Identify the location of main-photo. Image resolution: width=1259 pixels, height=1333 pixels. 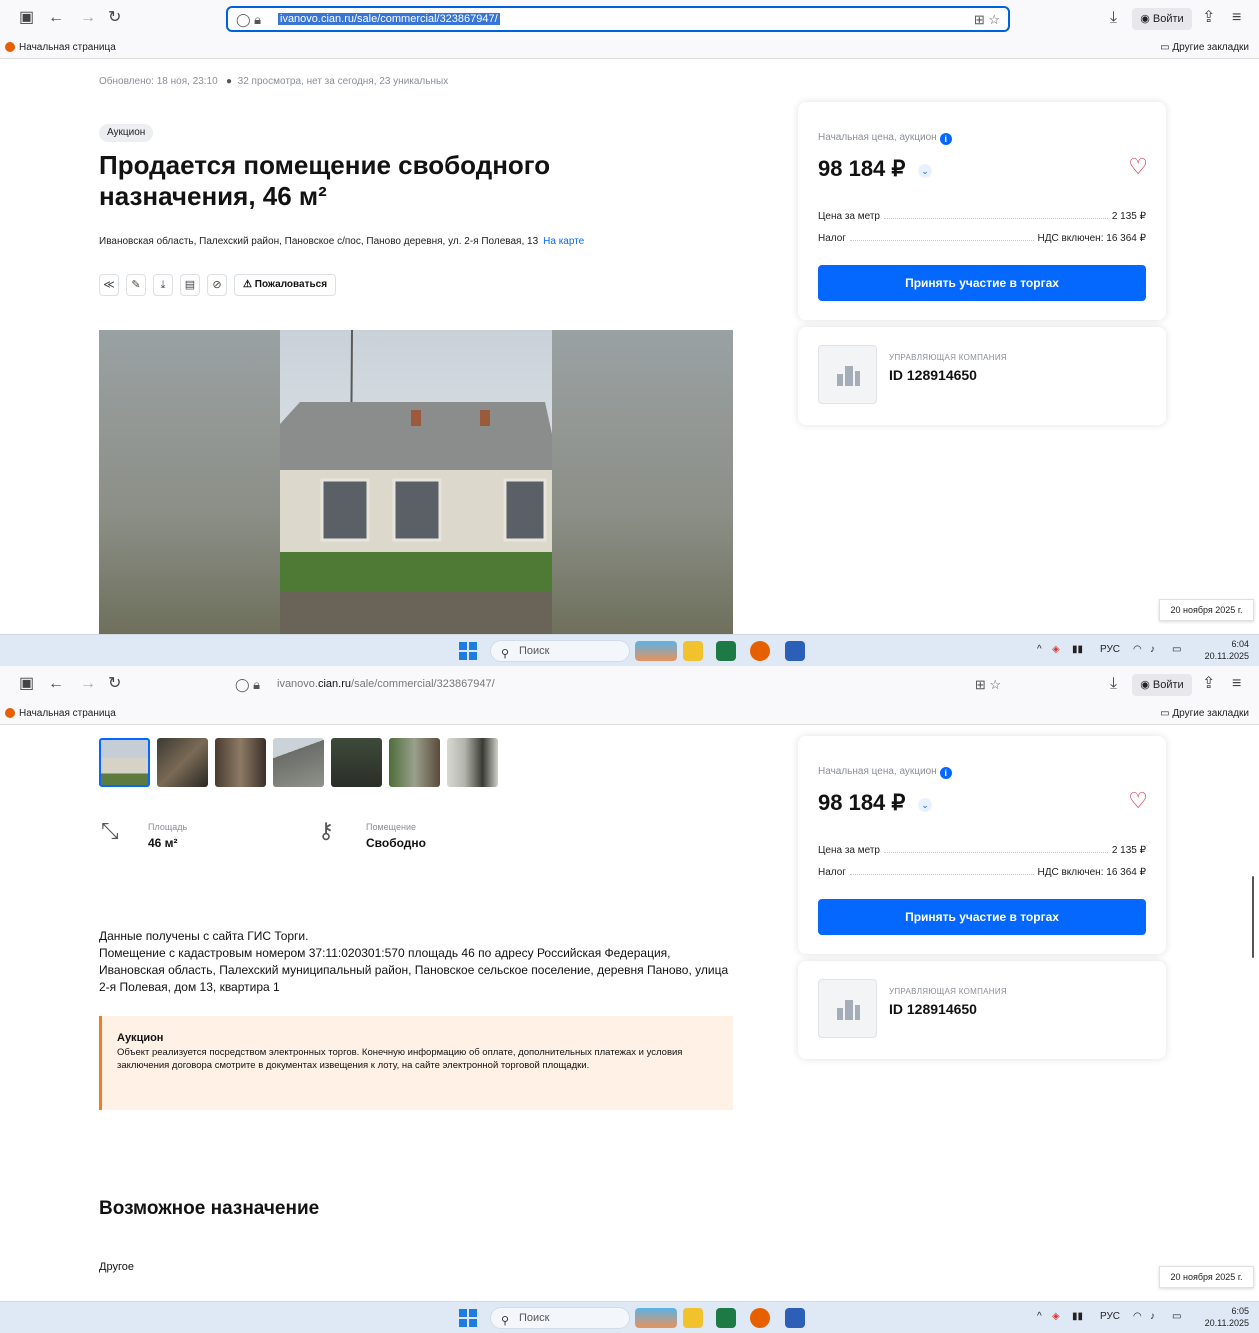
(416, 482).